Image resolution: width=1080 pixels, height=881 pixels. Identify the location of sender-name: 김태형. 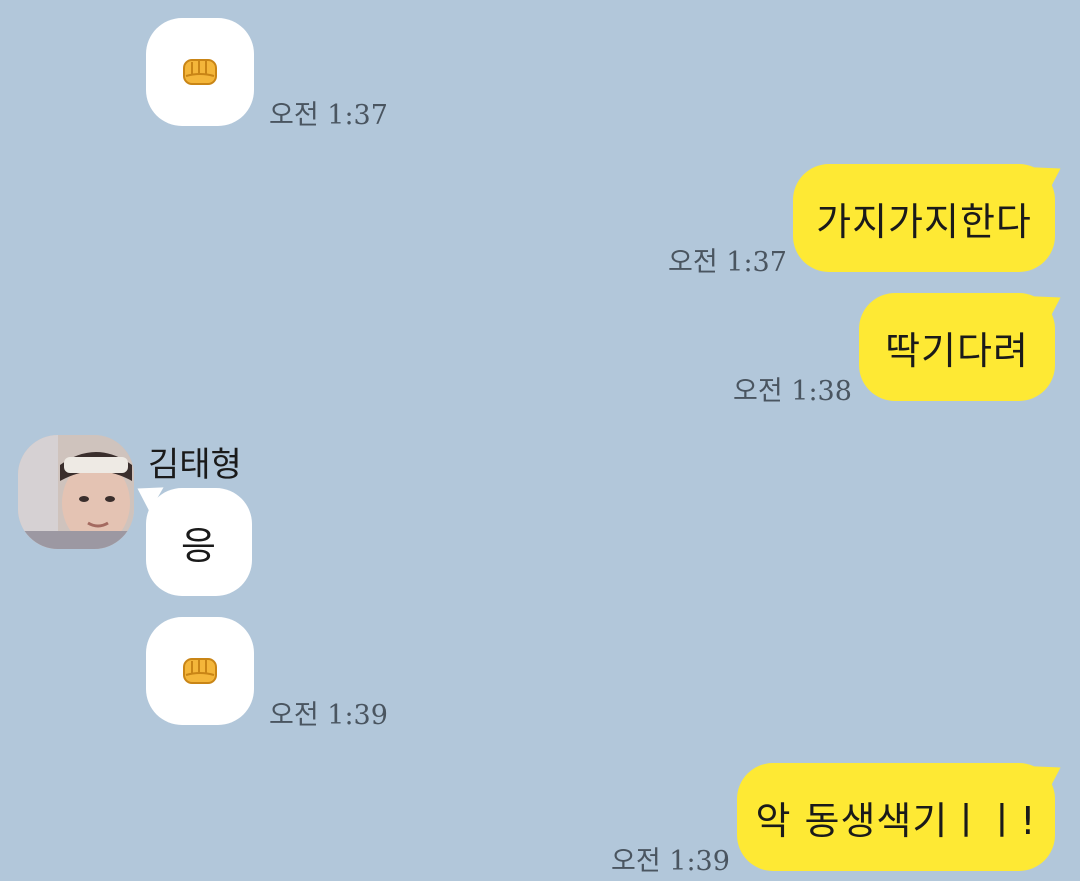
(195, 465).